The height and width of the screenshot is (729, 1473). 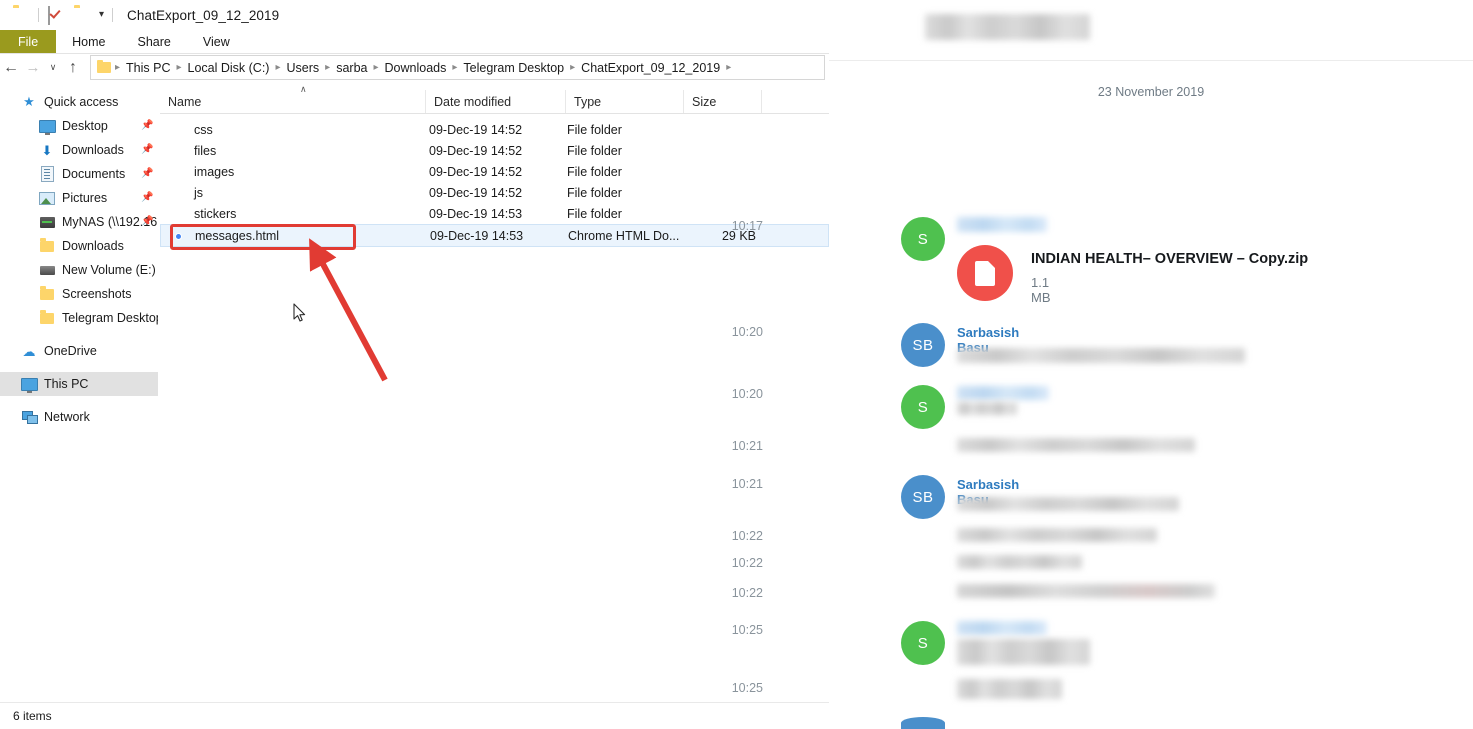 I want to click on sidebar-group-label: Quick access, so click(x=81, y=102).